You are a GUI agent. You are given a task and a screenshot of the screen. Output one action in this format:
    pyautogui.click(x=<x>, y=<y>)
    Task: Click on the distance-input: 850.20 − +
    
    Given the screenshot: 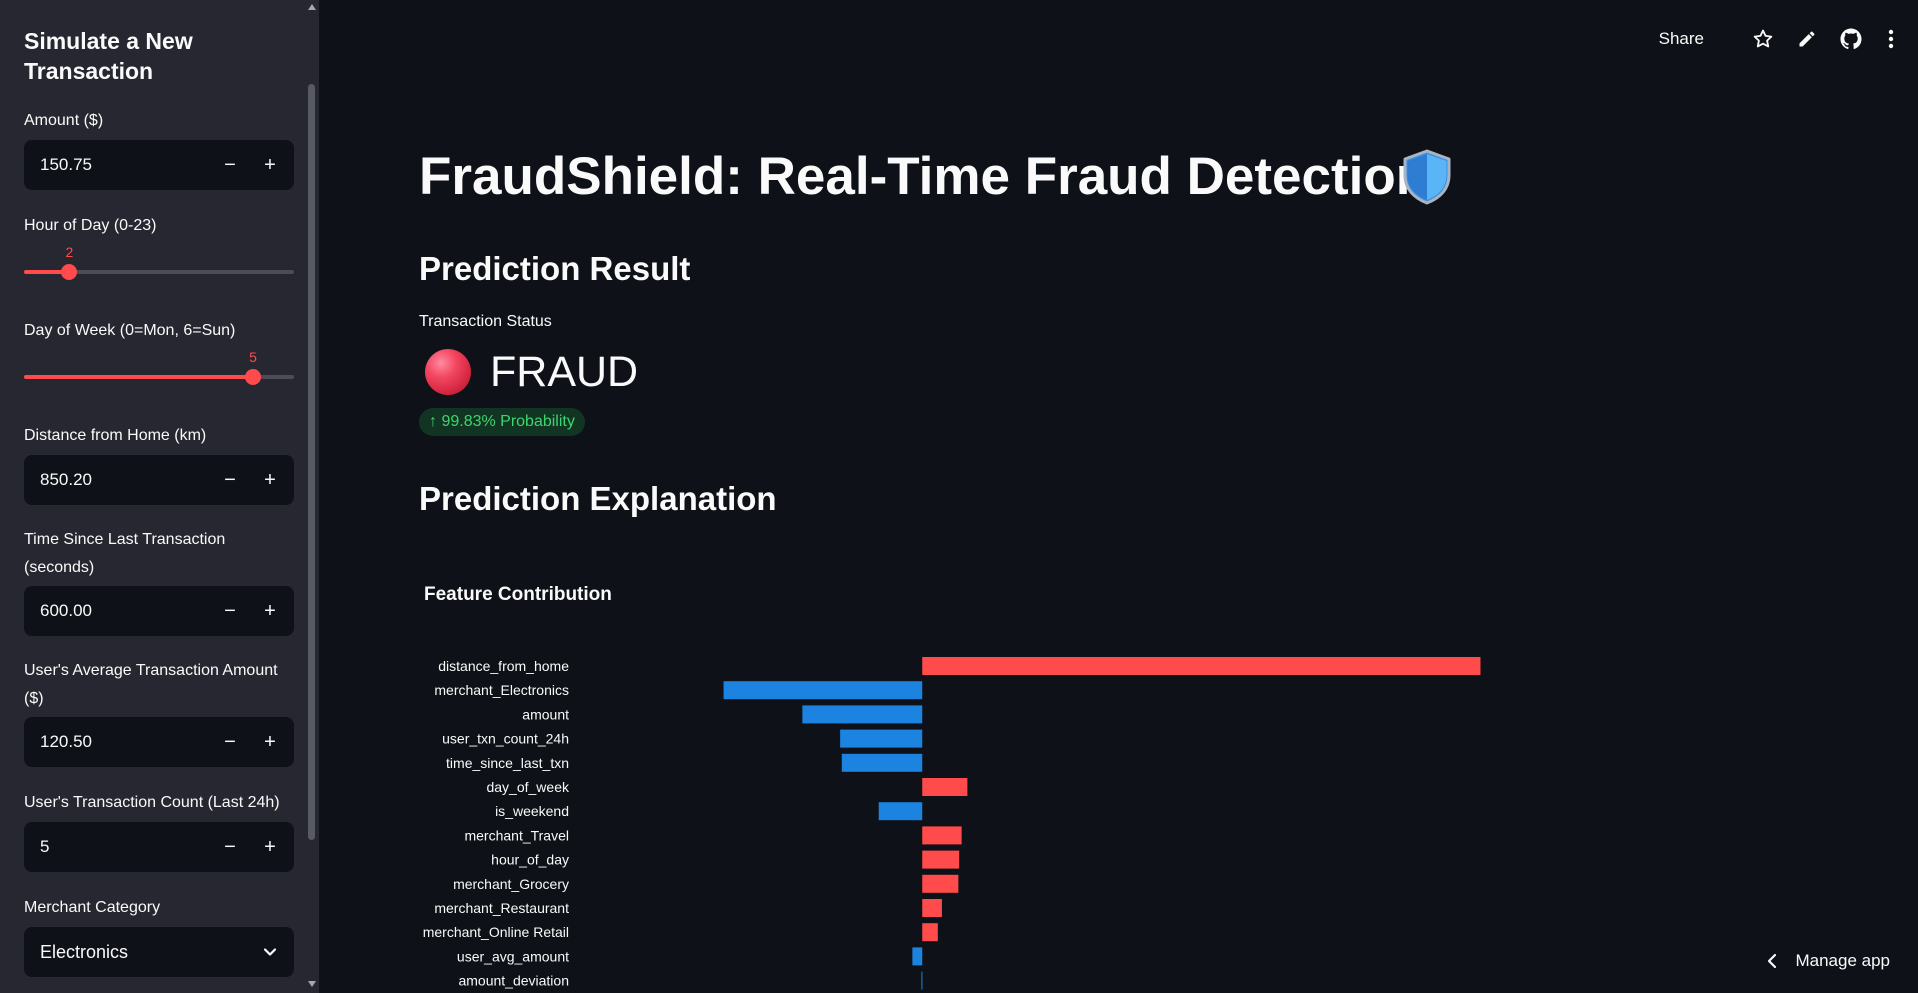 What is the action you would take?
    pyautogui.click(x=159, y=480)
    